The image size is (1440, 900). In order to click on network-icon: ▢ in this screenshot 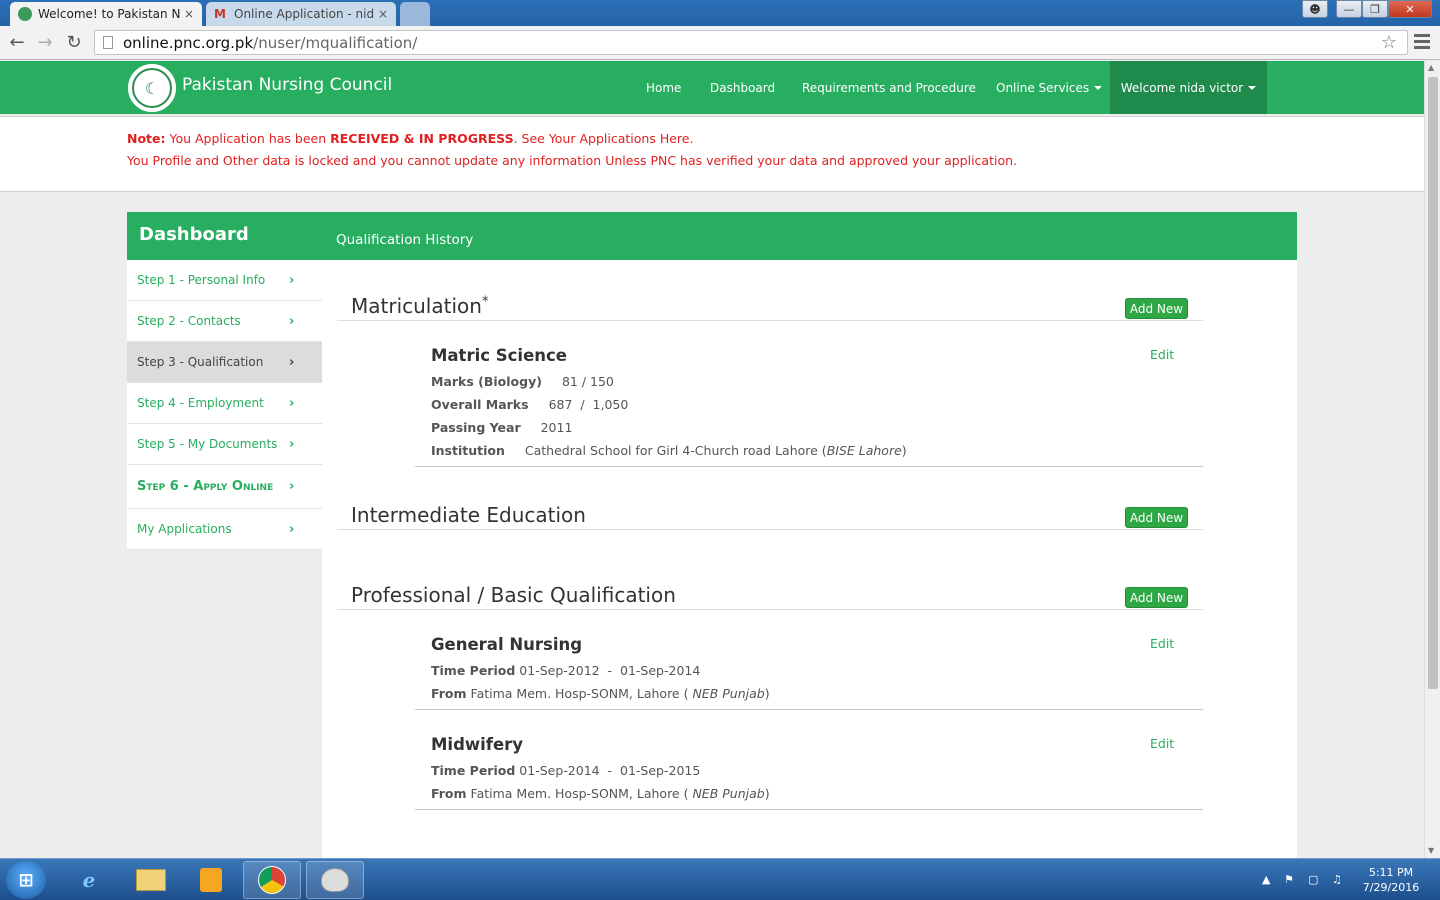, I will do `click(1313, 879)`.